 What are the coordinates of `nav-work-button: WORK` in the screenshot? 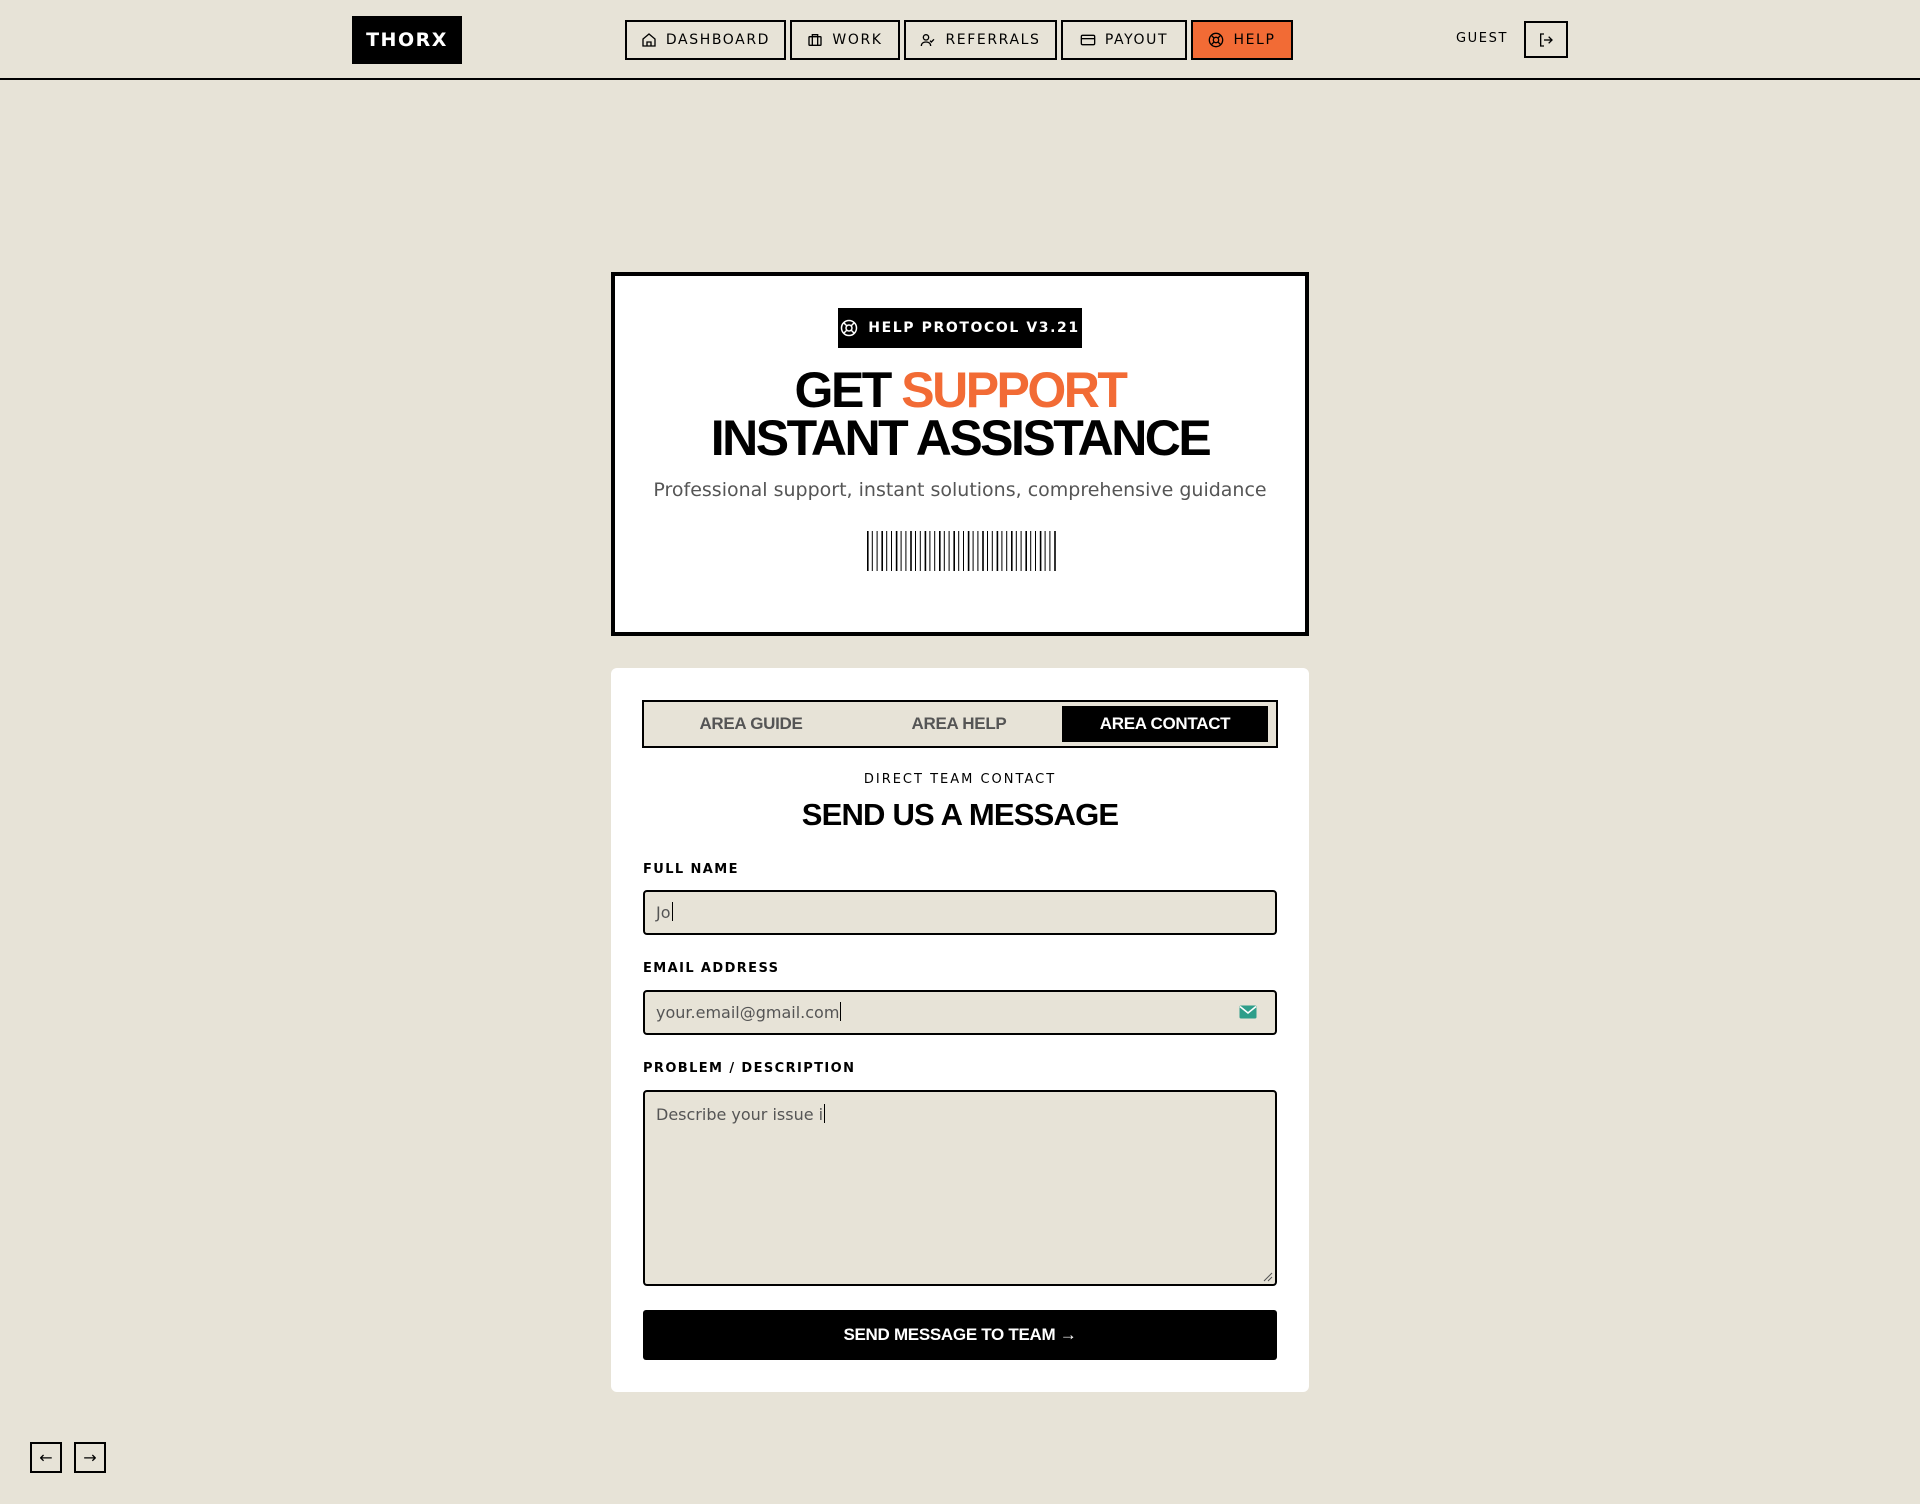 It's located at (845, 40).